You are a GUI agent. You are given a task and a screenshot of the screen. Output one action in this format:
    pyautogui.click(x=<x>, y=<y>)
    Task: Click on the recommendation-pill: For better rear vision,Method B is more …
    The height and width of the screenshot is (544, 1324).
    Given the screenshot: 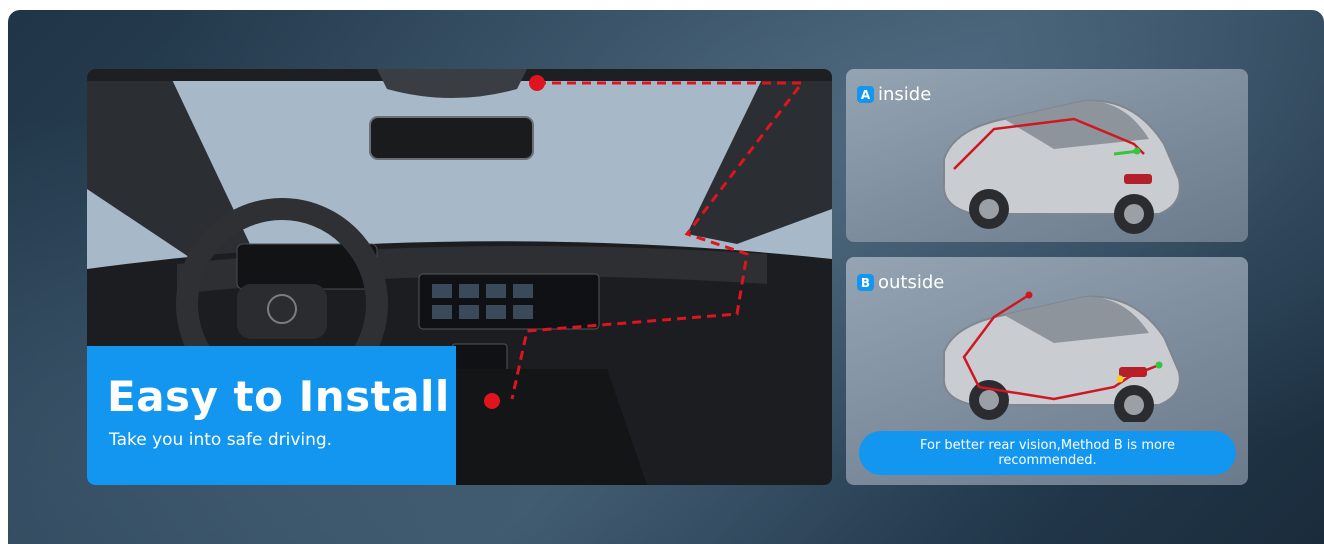 What is the action you would take?
    pyautogui.click(x=1047, y=453)
    